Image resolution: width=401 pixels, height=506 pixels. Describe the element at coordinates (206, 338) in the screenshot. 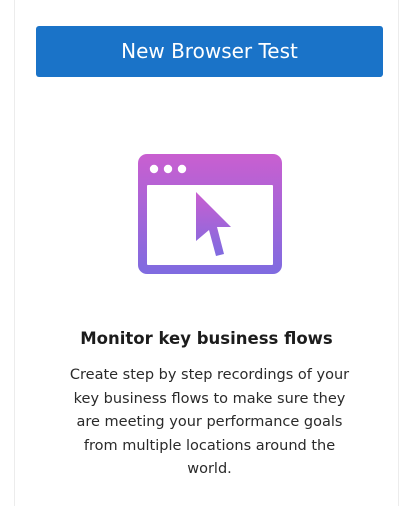

I see `card-heading: Monitor key business flows` at that location.